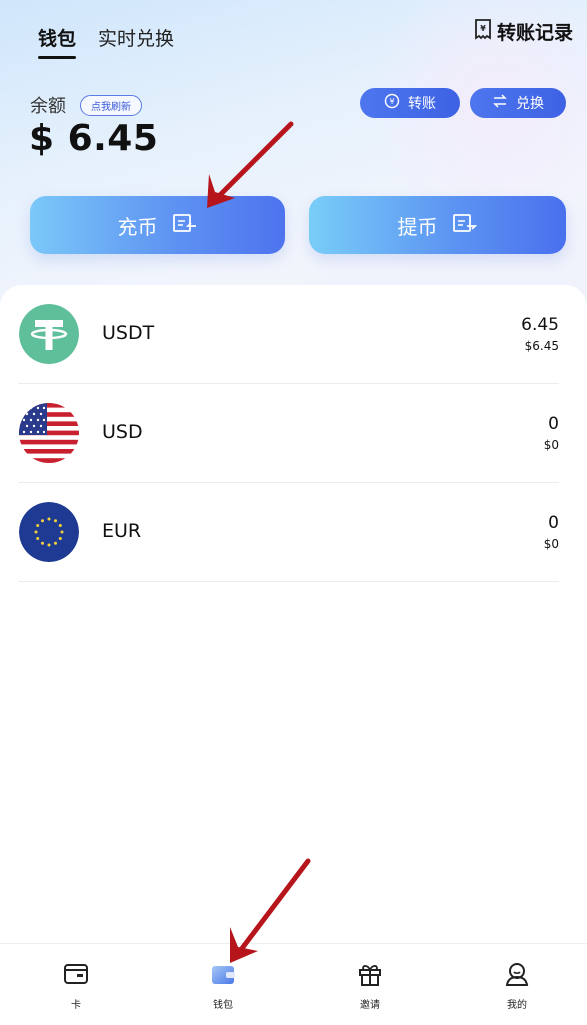  I want to click on receipt-icon: ¥, so click(483, 31).